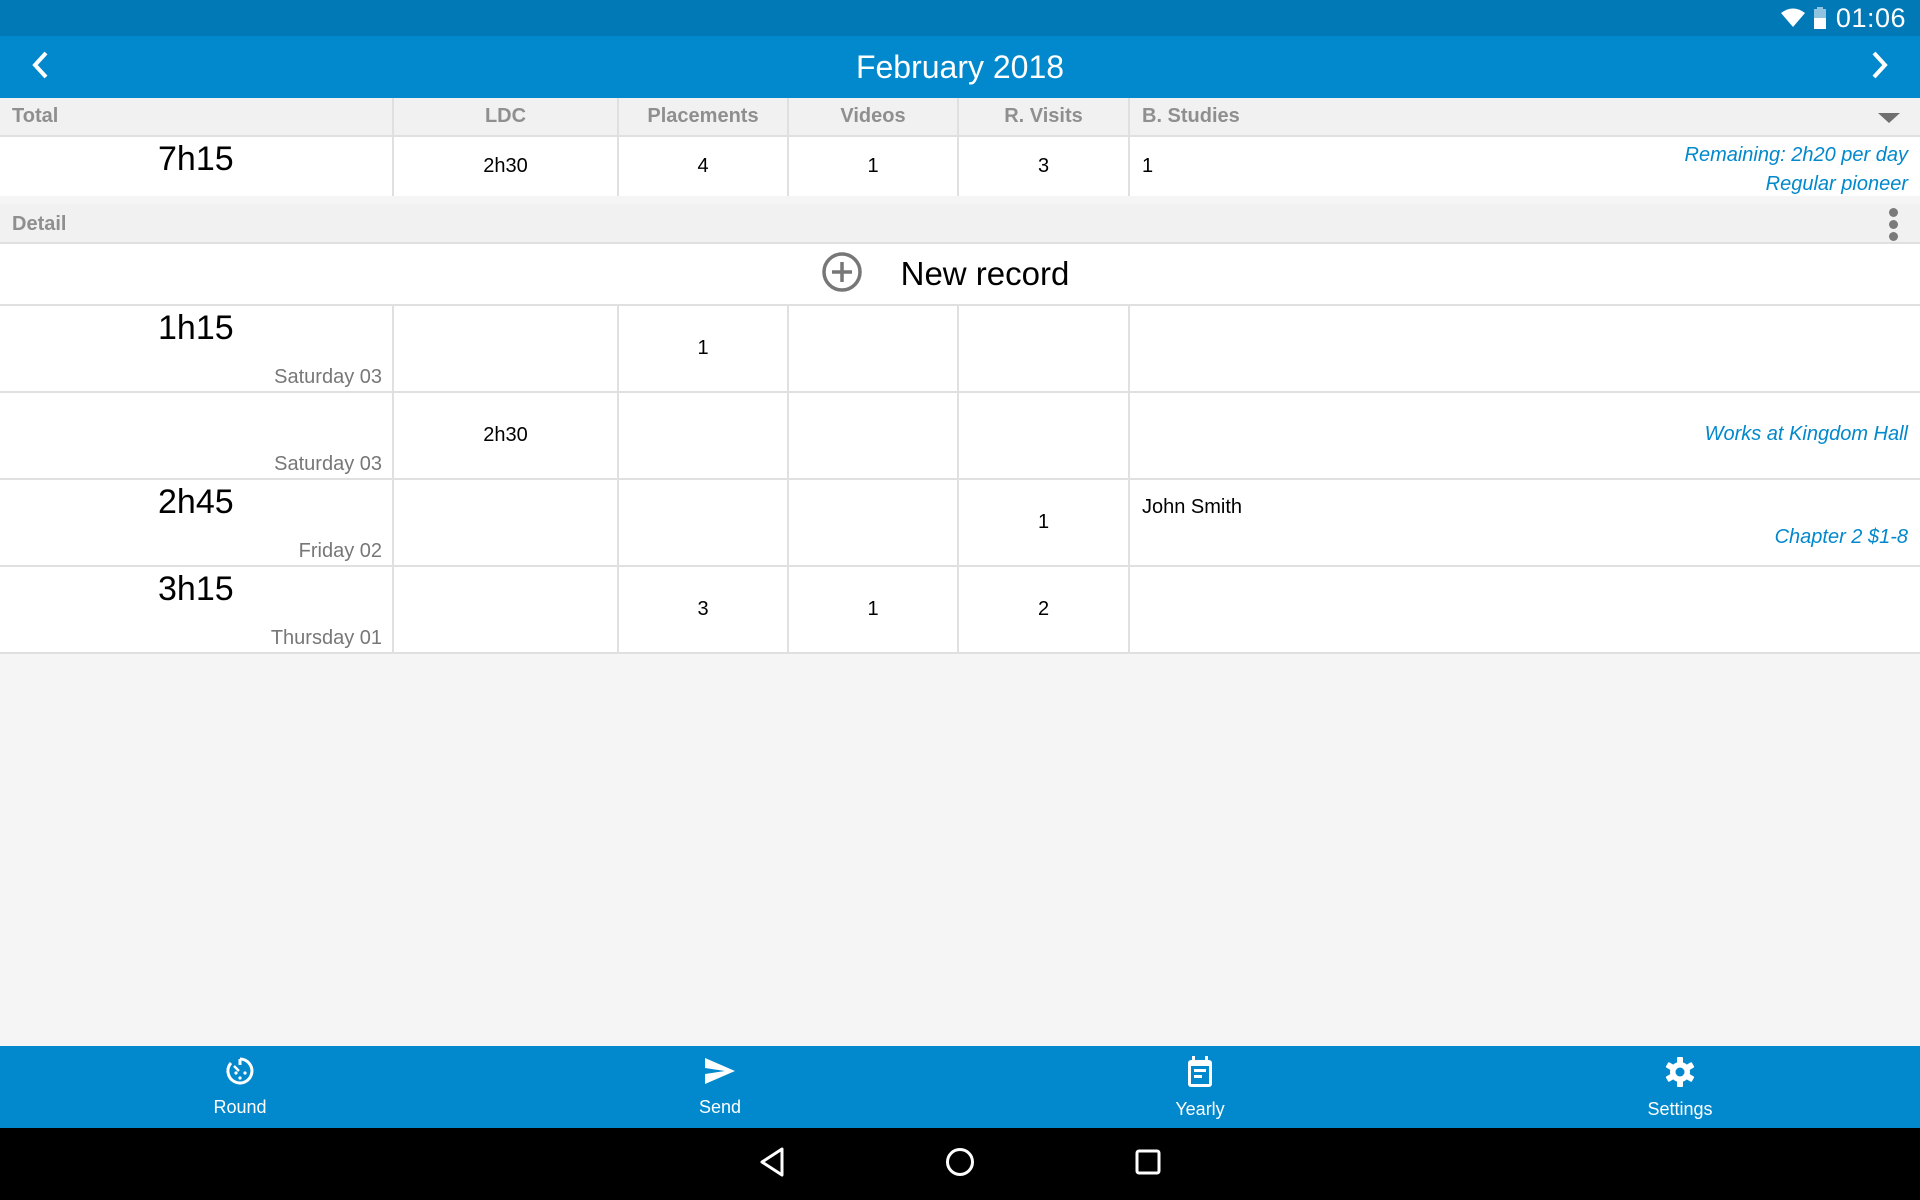  I want to click on row-date: Thursday 01, so click(326, 638).